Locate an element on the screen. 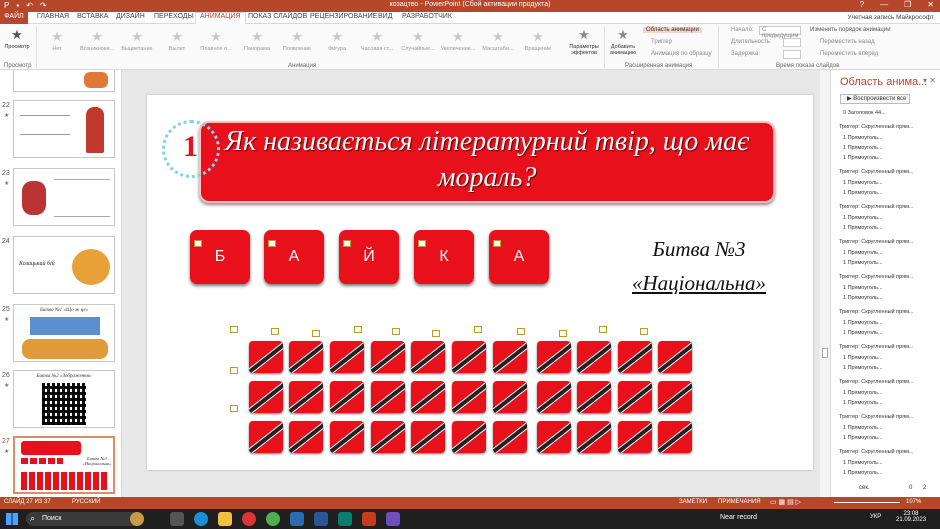  tab-transitions: ПЕРЕХОДЫ is located at coordinates (174, 16).